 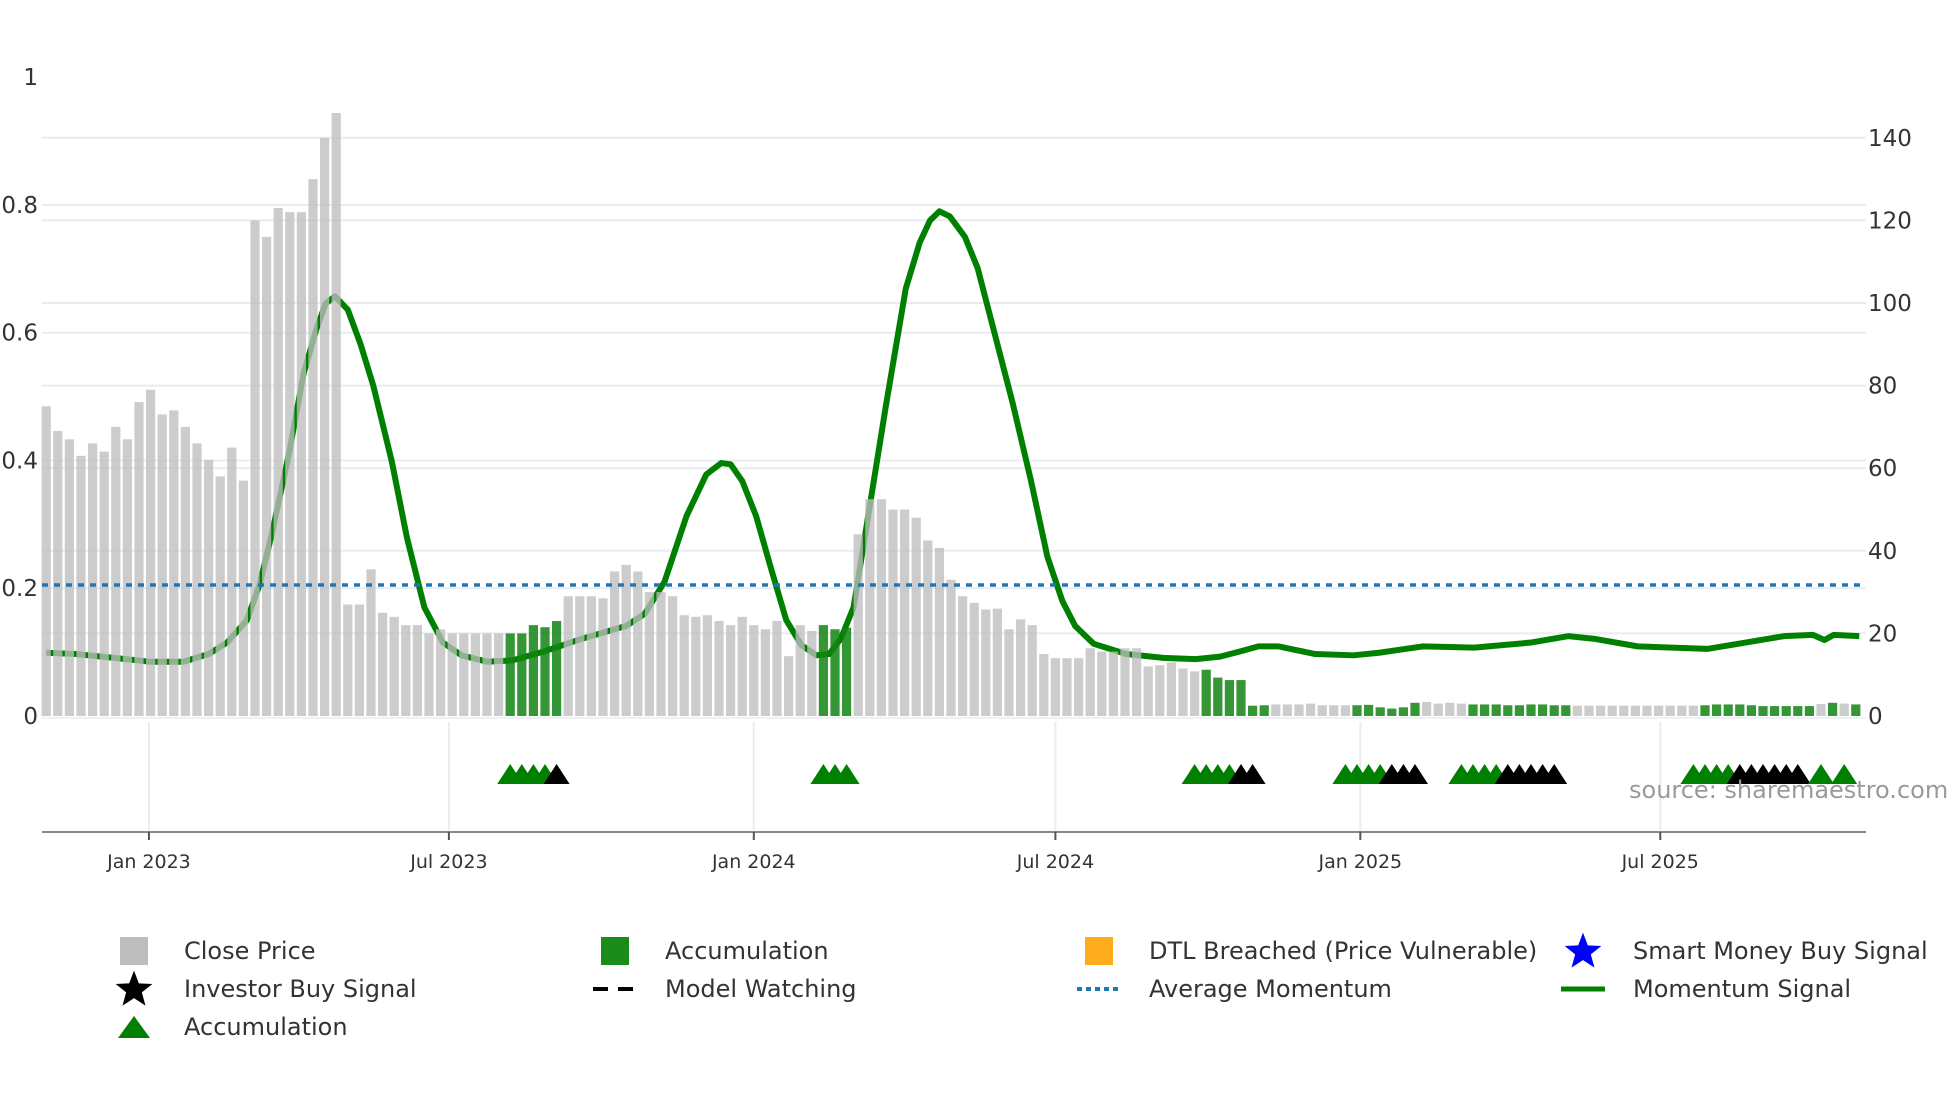 I want to click on left-axis-tick-label: 0.6, so click(x=19, y=334).